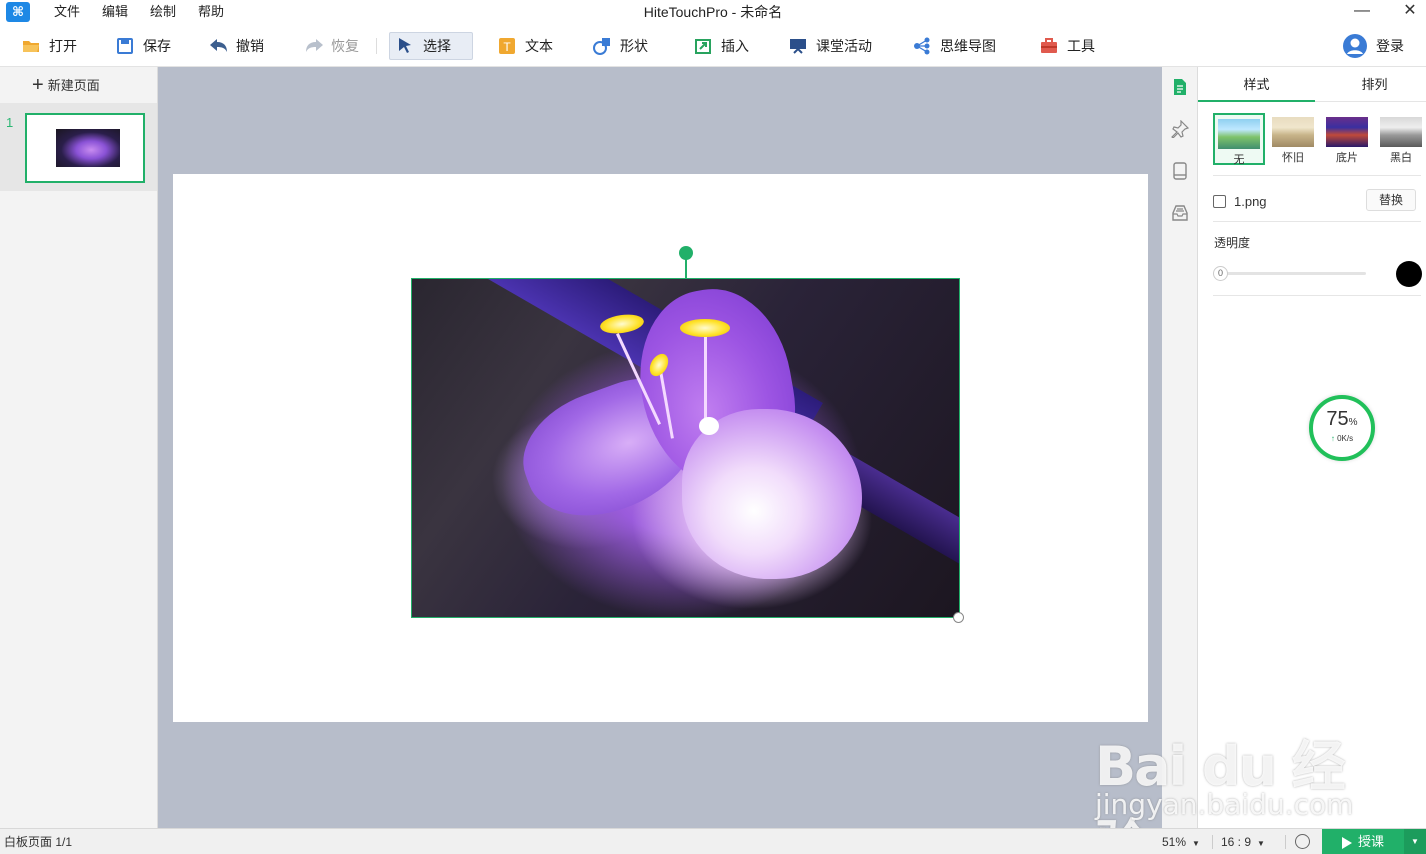 The image size is (1426, 854). What do you see at coordinates (968, 46) in the screenshot?
I see `mindmap-label: 思维导图` at bounding box center [968, 46].